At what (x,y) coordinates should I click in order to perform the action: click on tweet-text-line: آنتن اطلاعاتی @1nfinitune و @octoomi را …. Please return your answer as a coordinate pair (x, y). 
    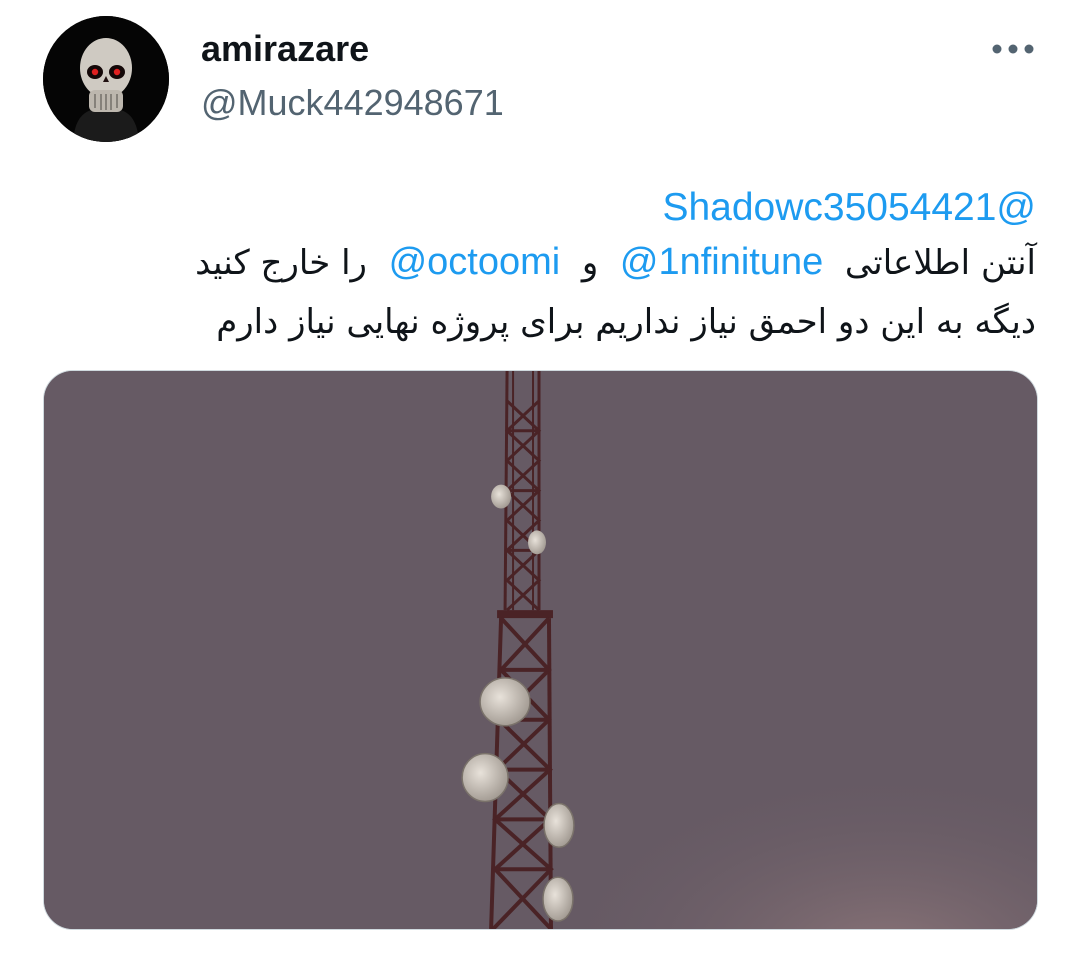
    Looking at the image, I should click on (548, 262).